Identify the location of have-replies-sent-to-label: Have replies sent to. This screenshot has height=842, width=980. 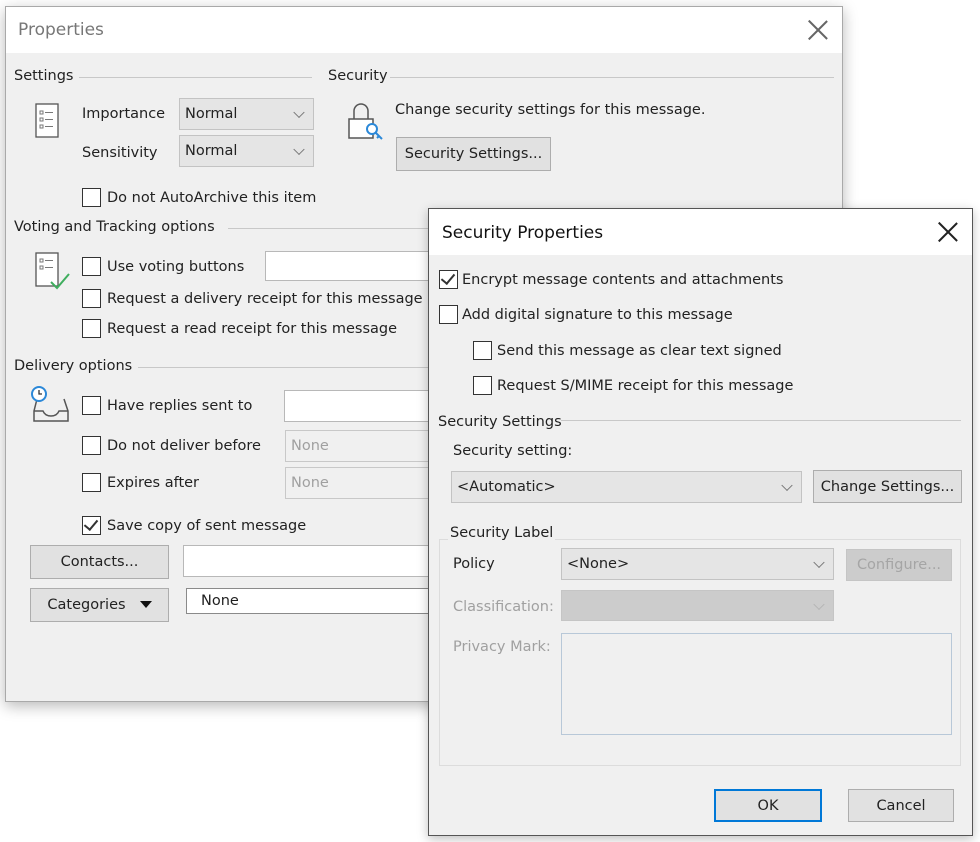
(180, 406).